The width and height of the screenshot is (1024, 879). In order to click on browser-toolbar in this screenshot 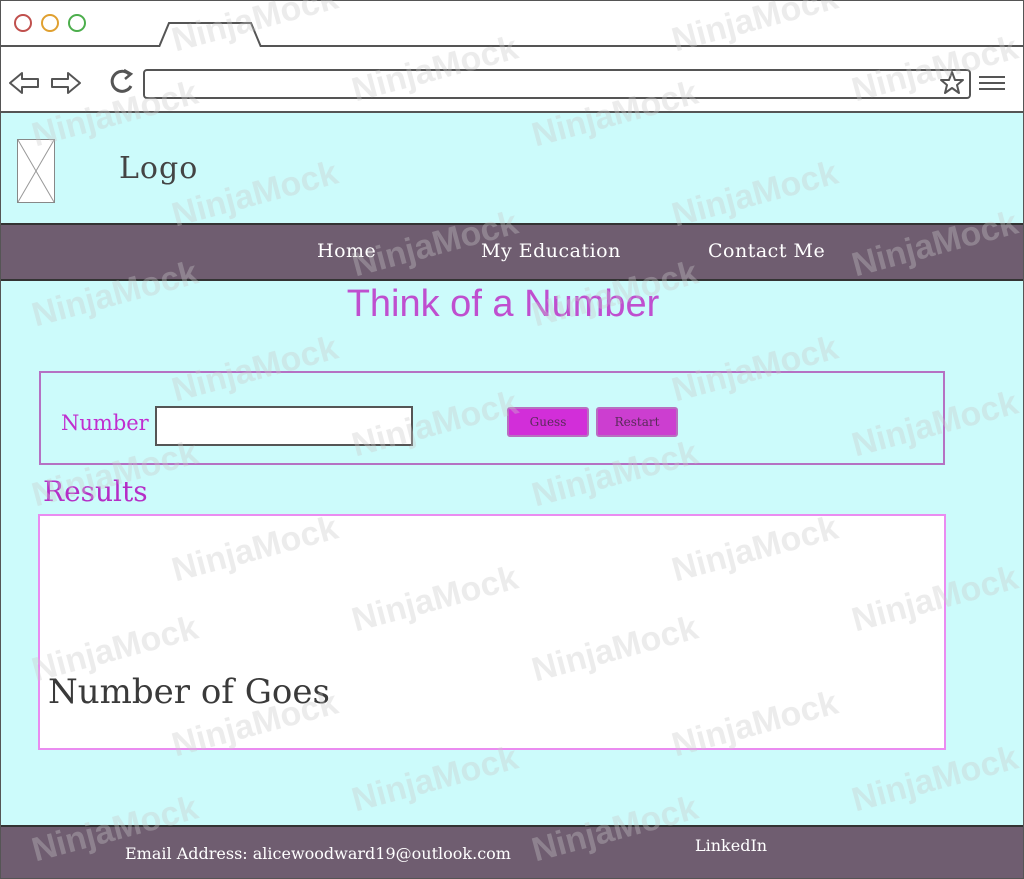, I will do `click(512, 80)`.